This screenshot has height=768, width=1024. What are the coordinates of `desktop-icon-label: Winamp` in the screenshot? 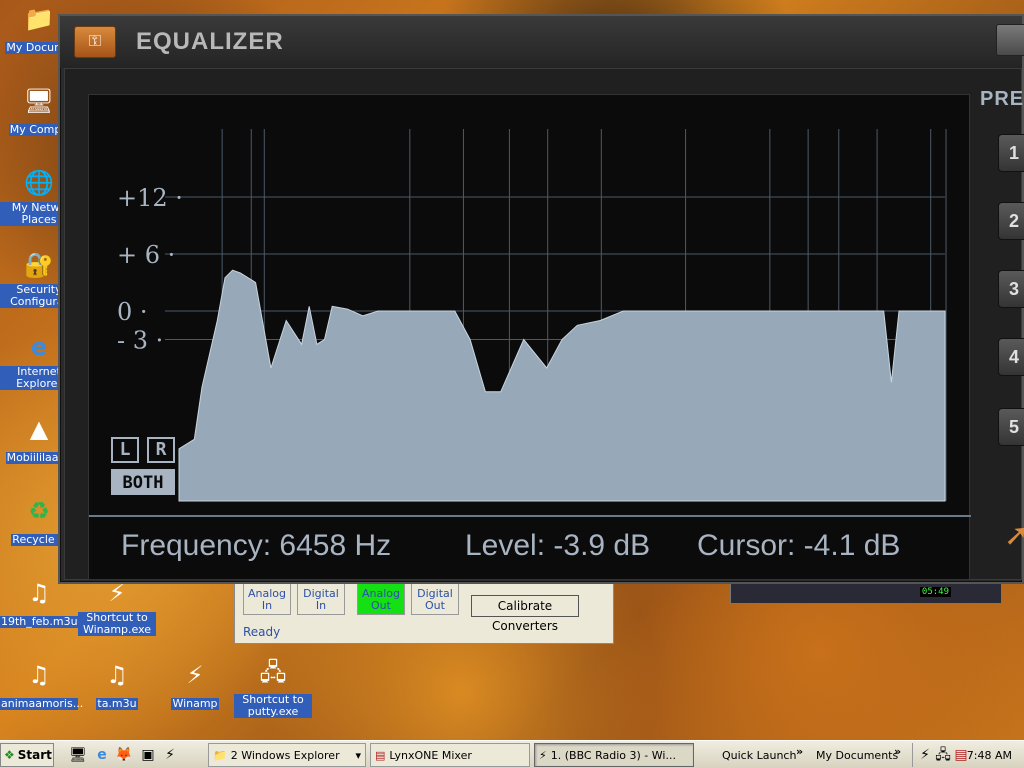 It's located at (195, 703).